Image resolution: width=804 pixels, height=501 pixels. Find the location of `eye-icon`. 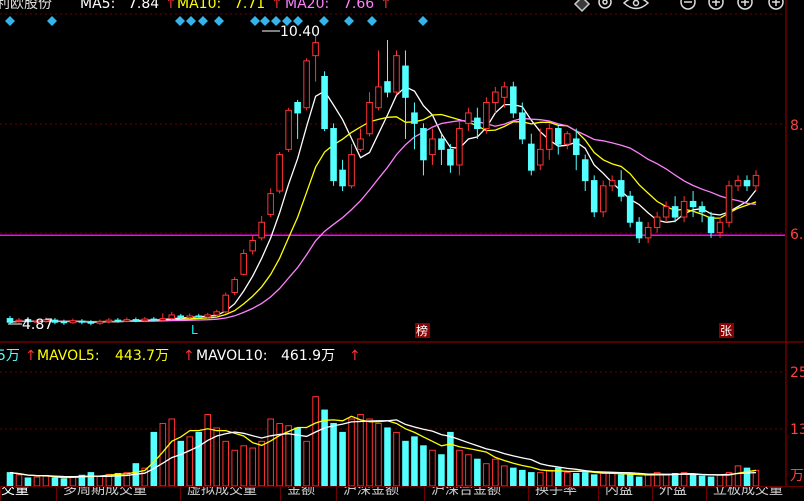

eye-icon is located at coordinates (636, 5).